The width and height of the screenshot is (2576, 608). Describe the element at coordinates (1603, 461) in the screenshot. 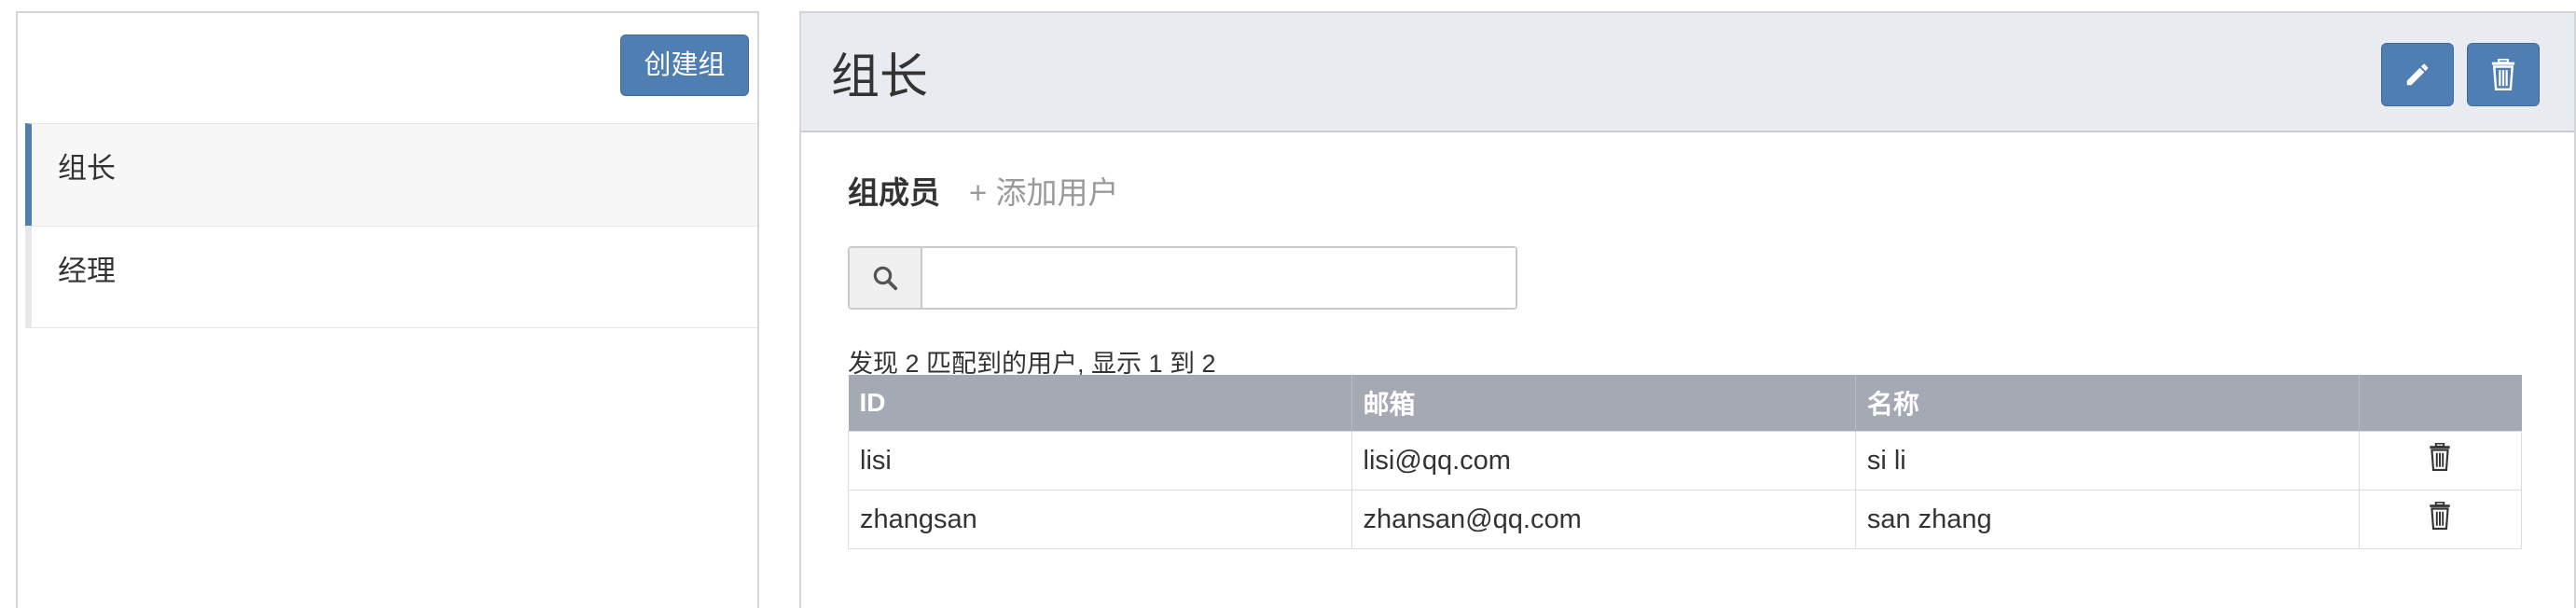

I see `cell-email: lisi@qq.com` at that location.